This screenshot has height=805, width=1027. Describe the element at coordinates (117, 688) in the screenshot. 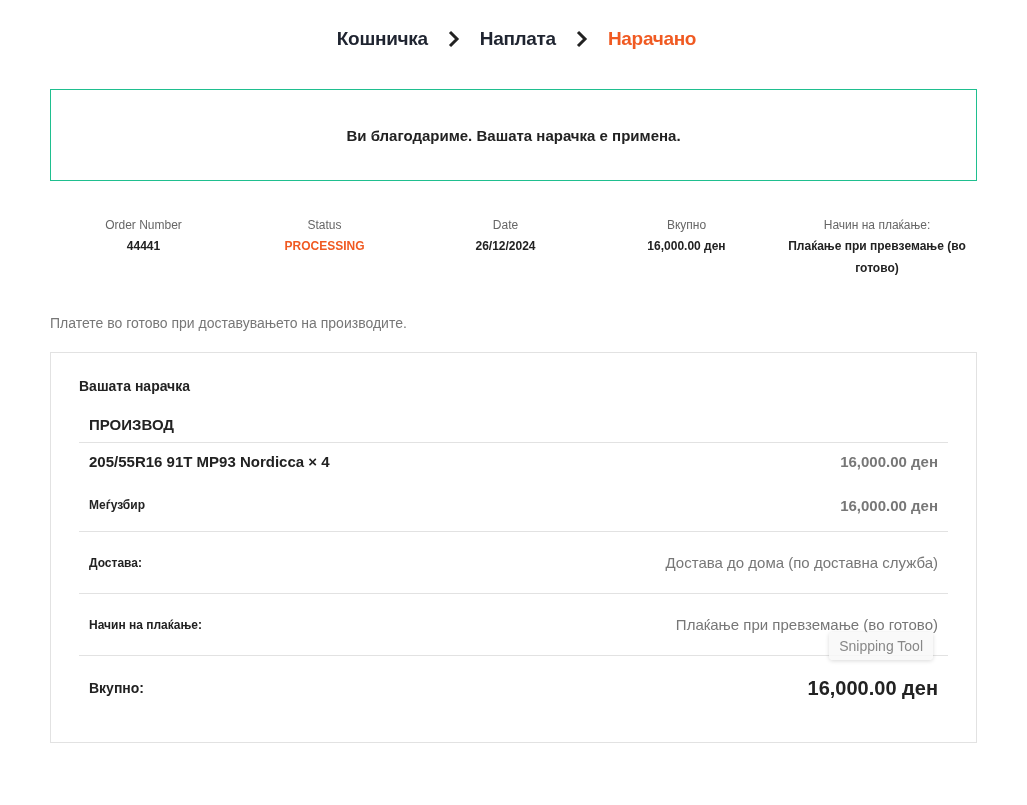

I see `total-label: Вкупно:` at that location.